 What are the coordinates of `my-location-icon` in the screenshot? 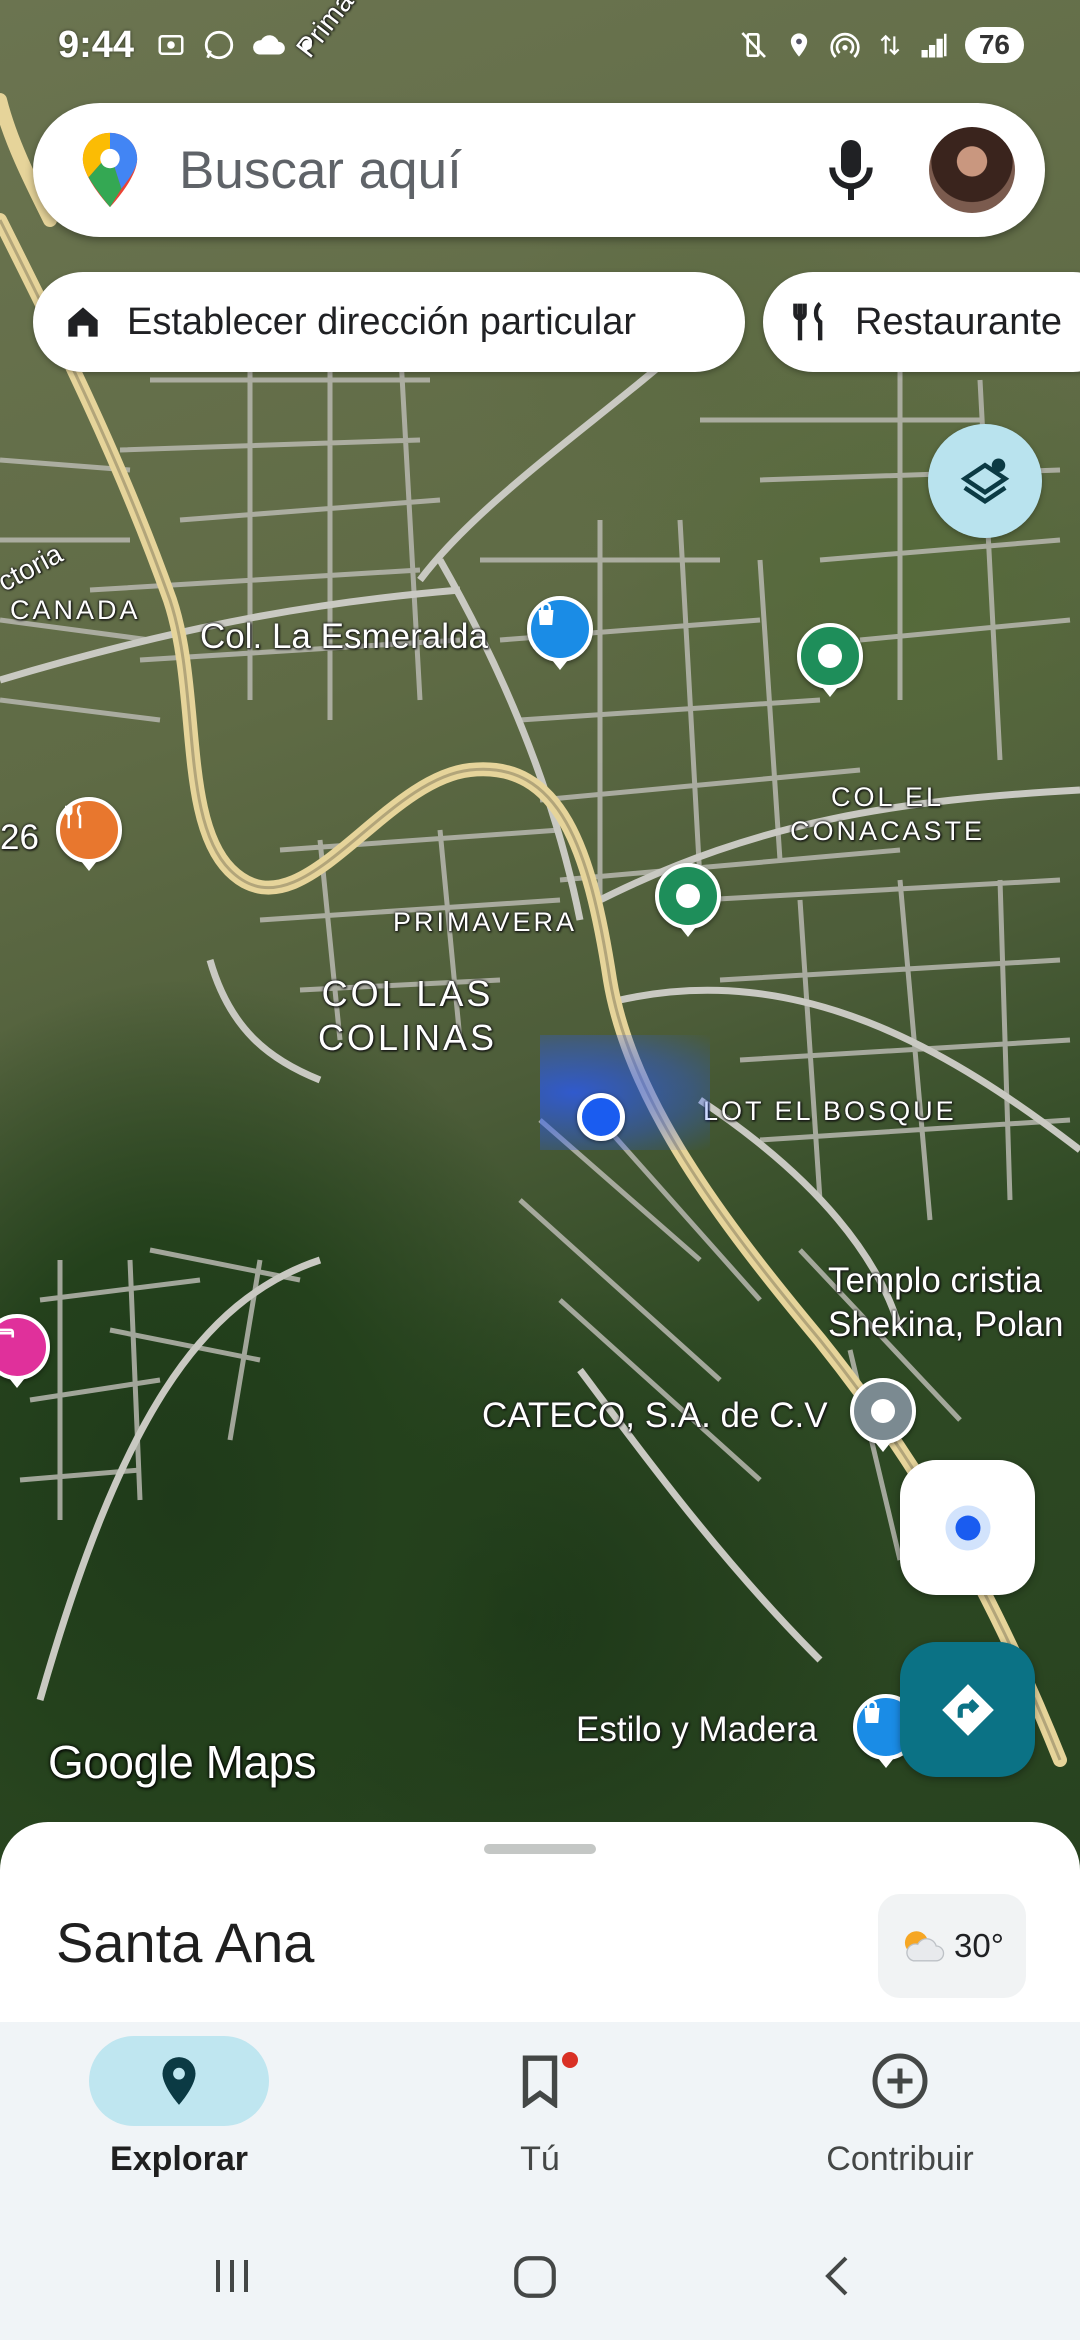 It's located at (967, 1527).